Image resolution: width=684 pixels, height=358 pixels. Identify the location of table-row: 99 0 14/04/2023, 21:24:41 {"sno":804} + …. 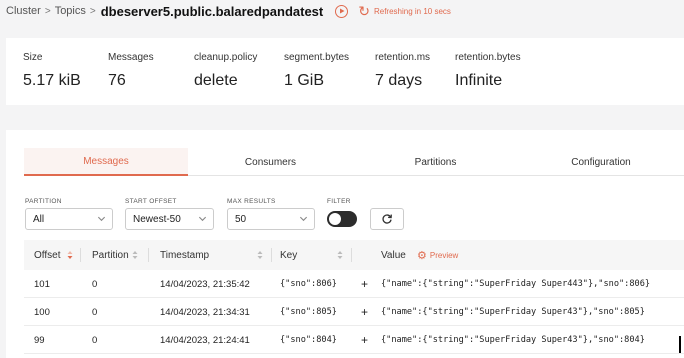
(354, 340).